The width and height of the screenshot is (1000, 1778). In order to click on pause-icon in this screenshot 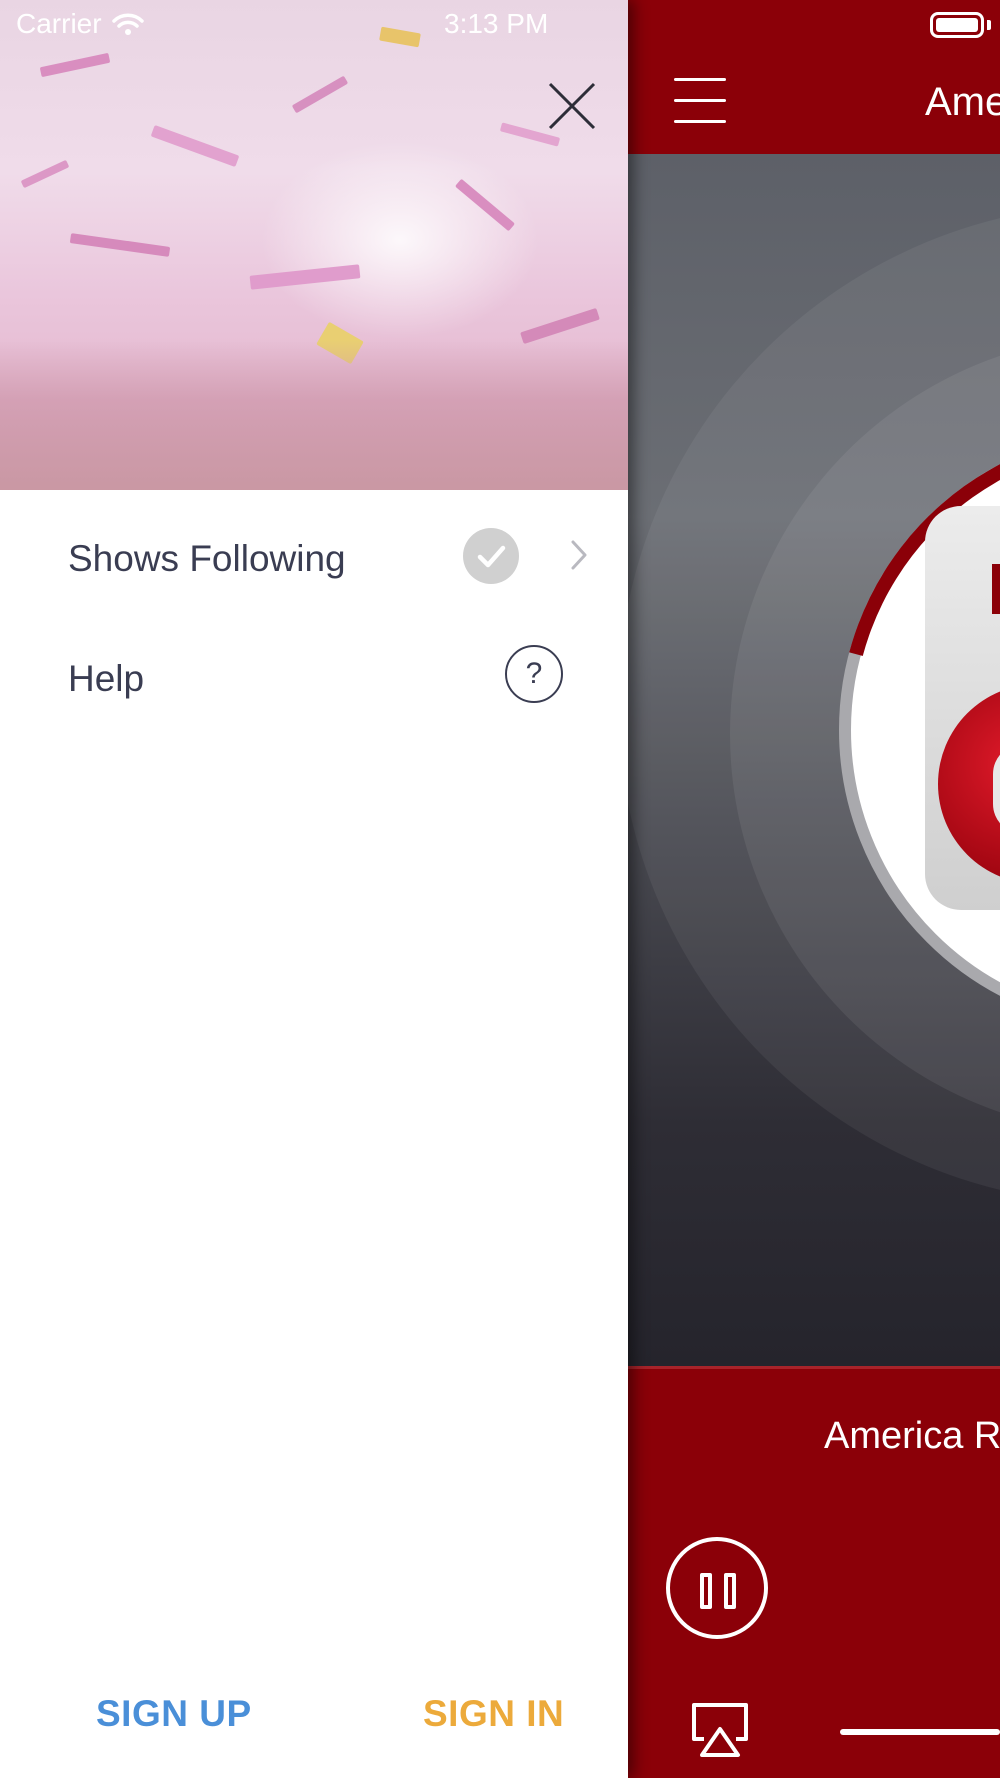, I will do `click(717, 1588)`.